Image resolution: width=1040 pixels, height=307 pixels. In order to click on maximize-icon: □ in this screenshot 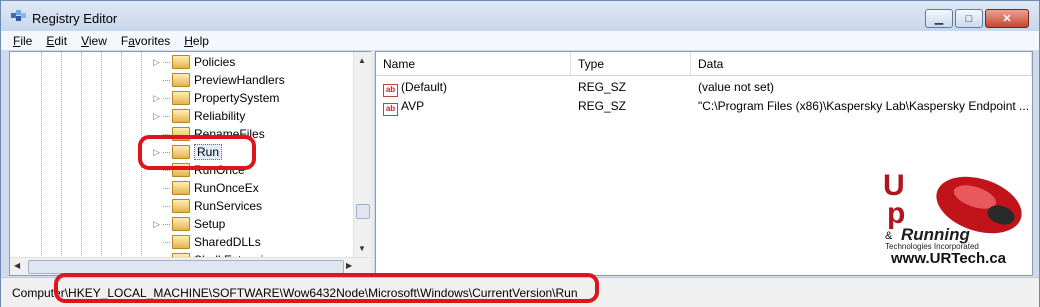, I will do `click(969, 18)`.